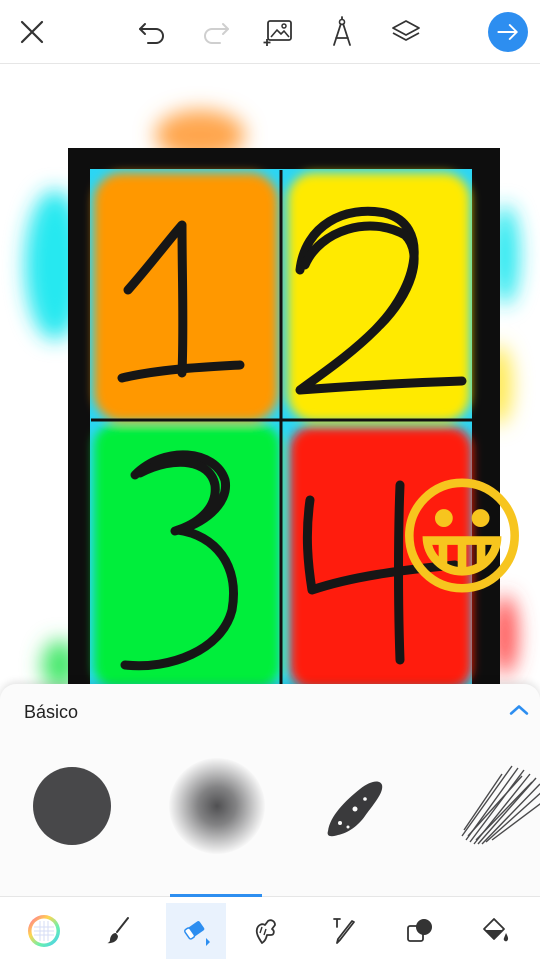 Image resolution: width=540 pixels, height=960 pixels. I want to click on next-arrow-icon, so click(507, 32).